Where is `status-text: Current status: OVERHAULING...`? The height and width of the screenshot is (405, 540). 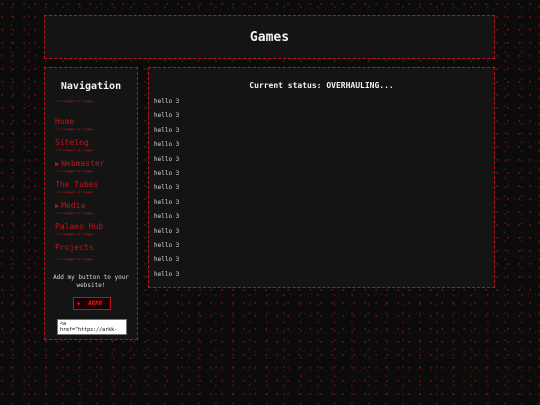
status-text: Current status: OVERHAULING... is located at coordinates (321, 85).